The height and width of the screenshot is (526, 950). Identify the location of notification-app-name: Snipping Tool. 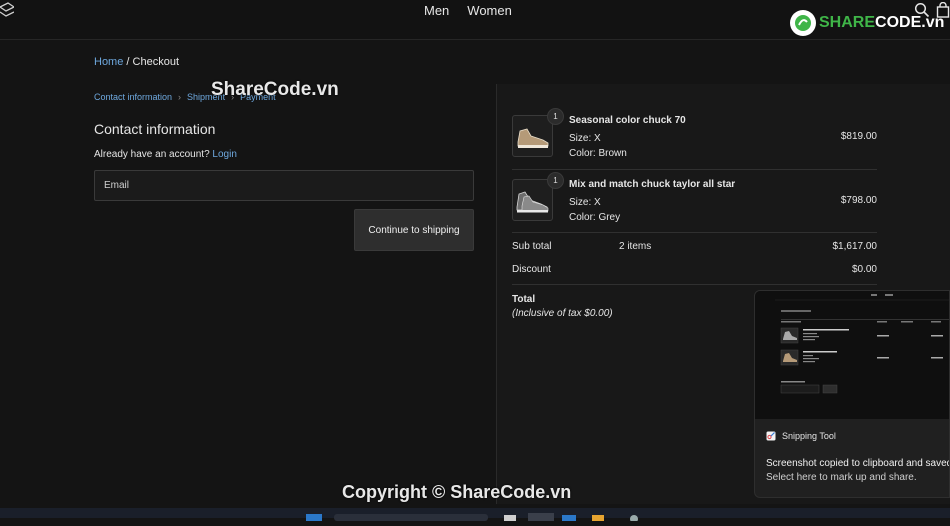
(809, 436).